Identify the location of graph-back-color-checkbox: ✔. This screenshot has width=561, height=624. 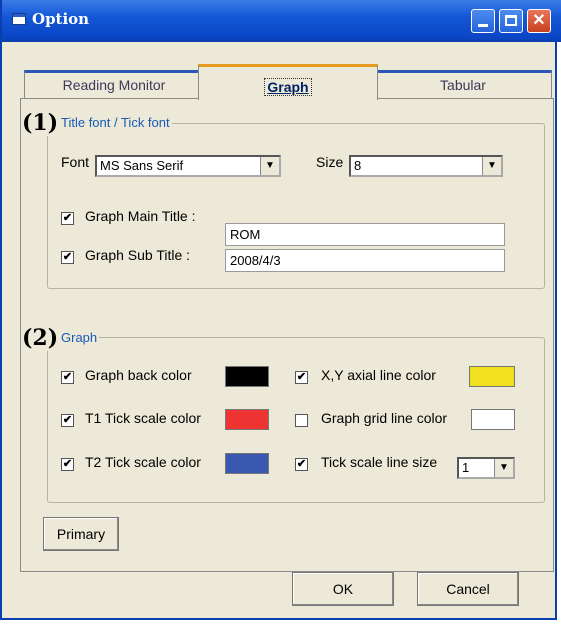
(67, 377).